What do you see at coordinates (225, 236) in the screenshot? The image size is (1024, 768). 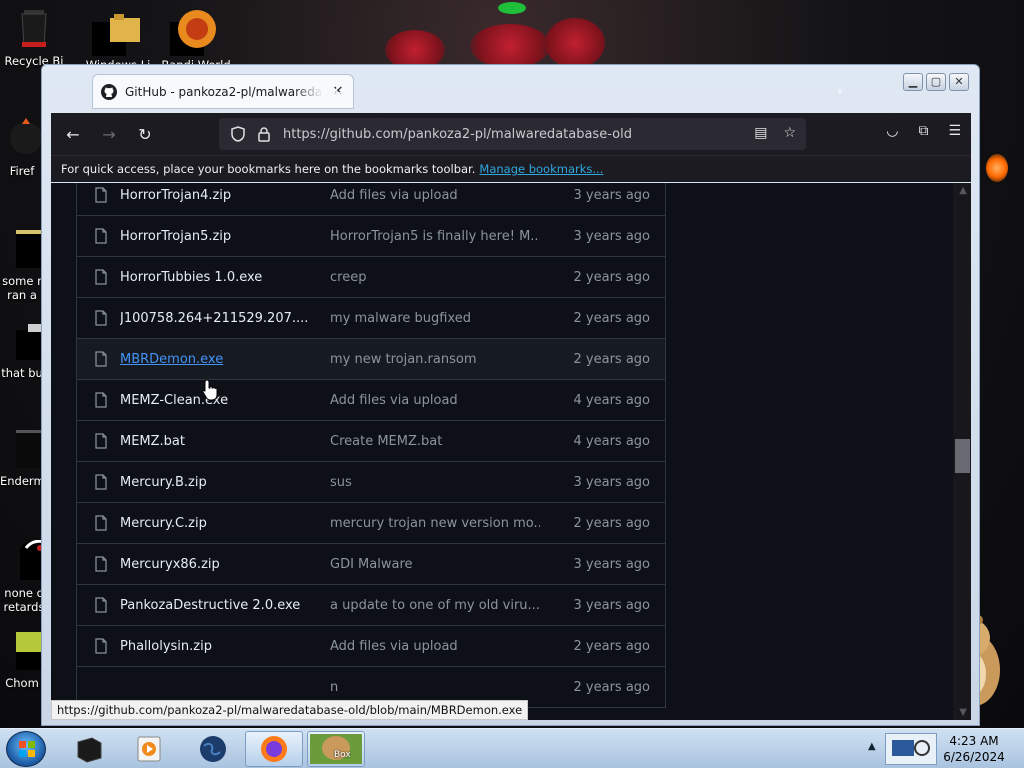 I see `file-name-link: HorrorTrojan5.zip` at bounding box center [225, 236].